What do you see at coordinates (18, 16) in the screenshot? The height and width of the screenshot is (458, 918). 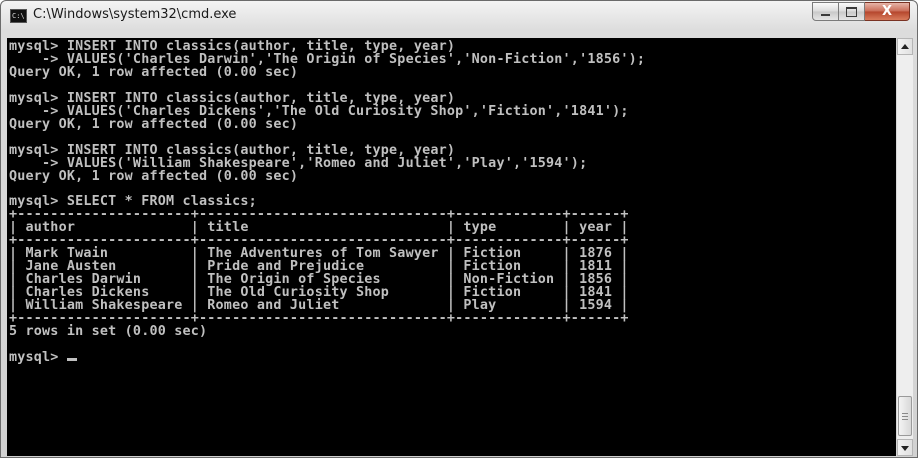 I see `cmd-app-icon: C:\` at bounding box center [18, 16].